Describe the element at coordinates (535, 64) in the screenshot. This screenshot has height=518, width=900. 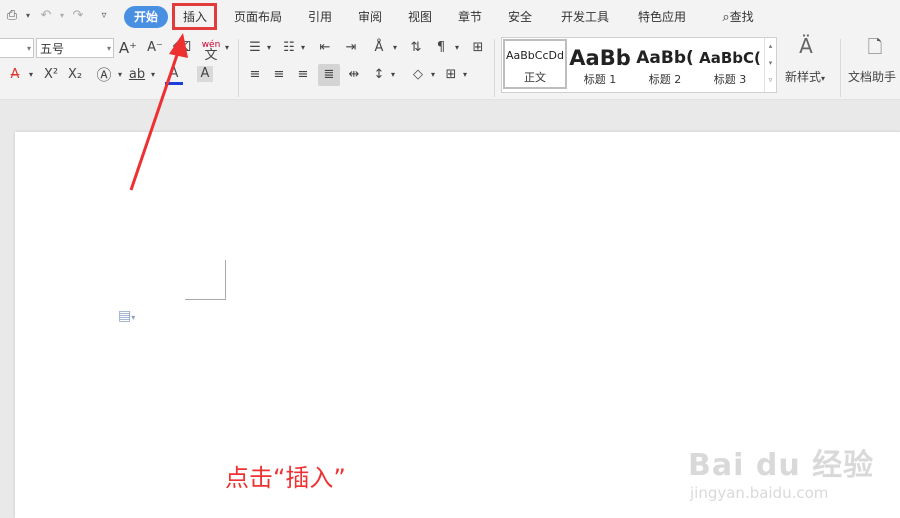
I see `style-normal: AaBbCcDd 正文` at that location.